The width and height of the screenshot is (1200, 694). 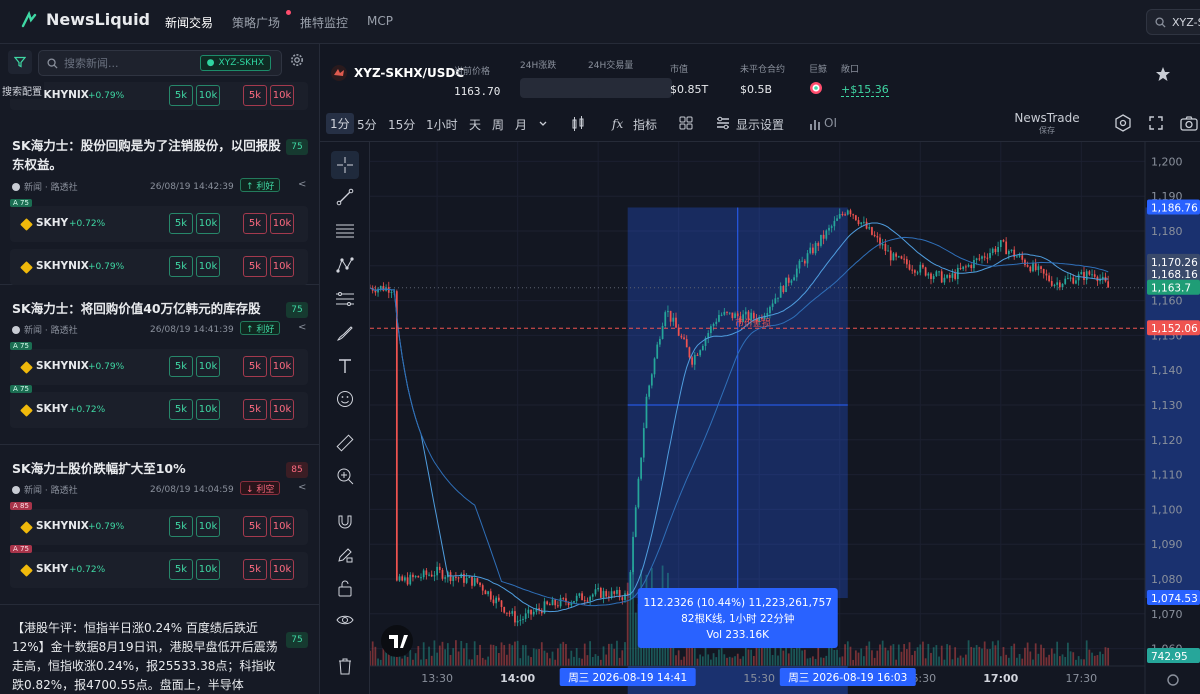 What do you see at coordinates (189, 22) in the screenshot?
I see `nav-news-trading: 新闻交易` at bounding box center [189, 22].